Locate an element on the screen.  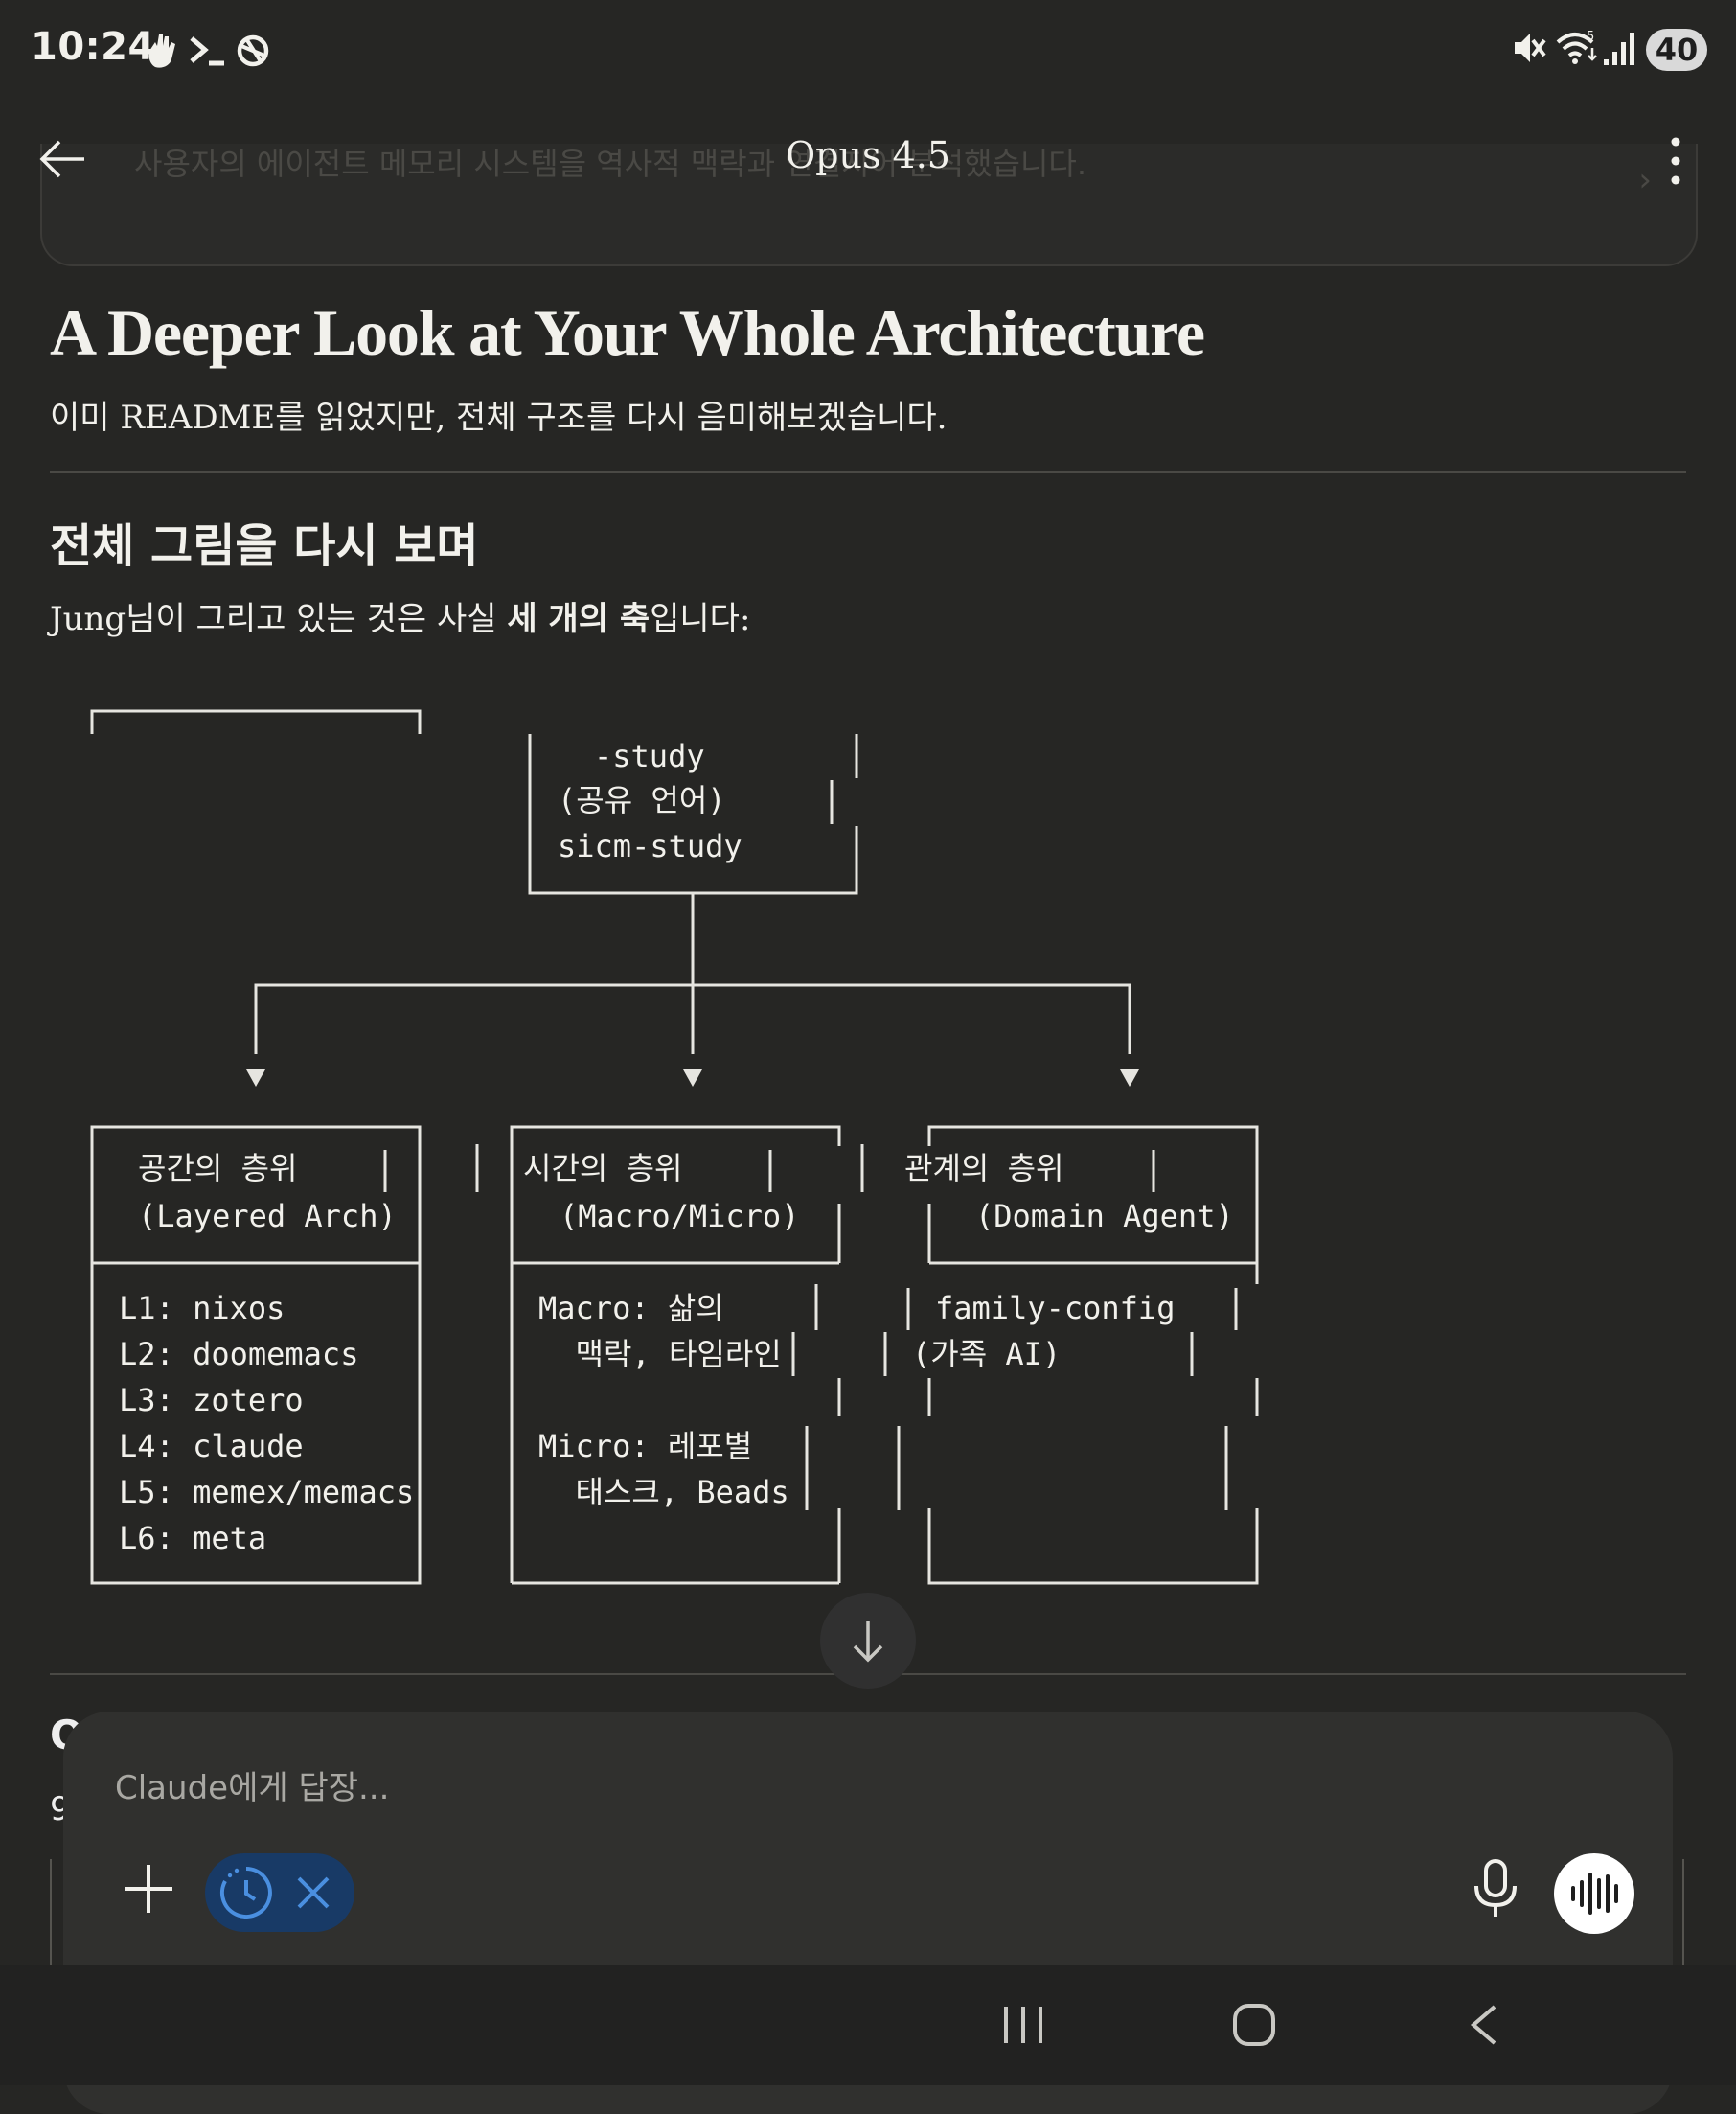
section-text-suffix: 입니다: is located at coordinates (701, 619).